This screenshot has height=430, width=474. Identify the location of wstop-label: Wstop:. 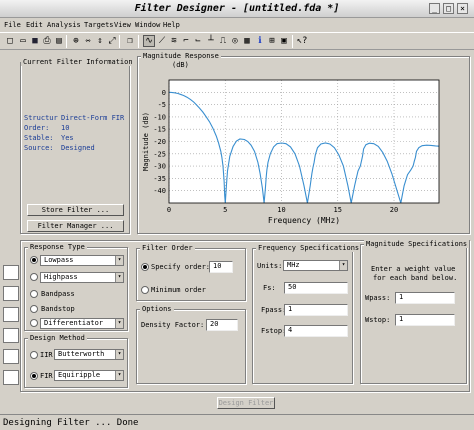
(378, 320).